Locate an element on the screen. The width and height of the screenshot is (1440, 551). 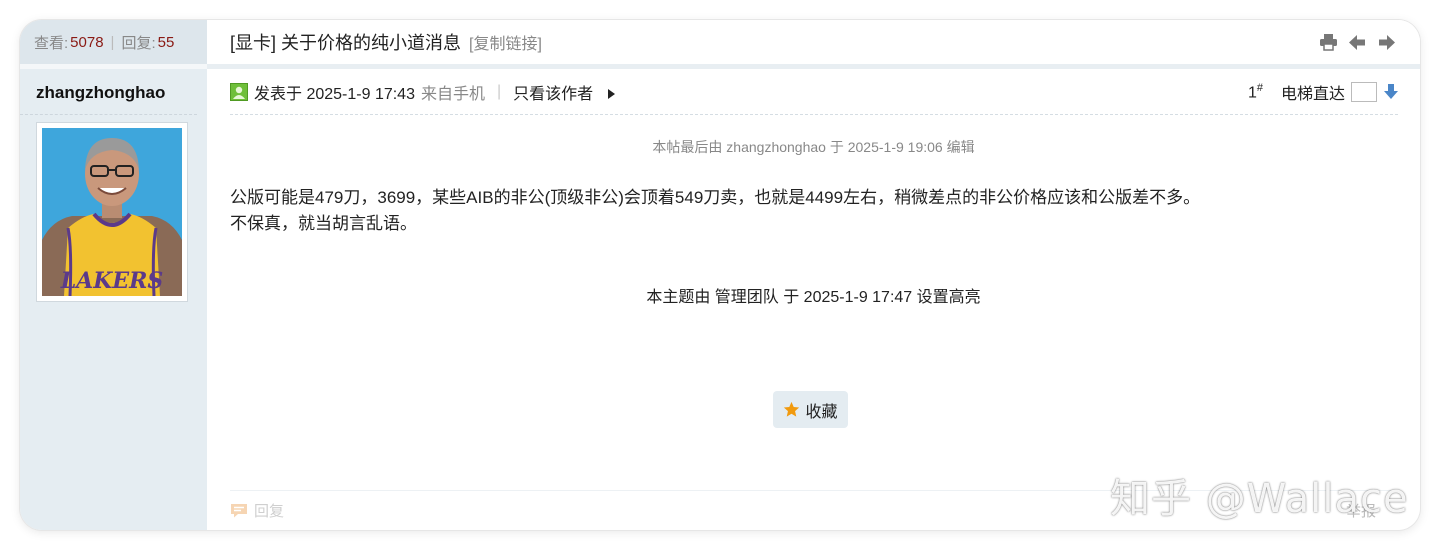
post-line-2: 不保真，就当胡言乱语。 is located at coordinates (323, 223).